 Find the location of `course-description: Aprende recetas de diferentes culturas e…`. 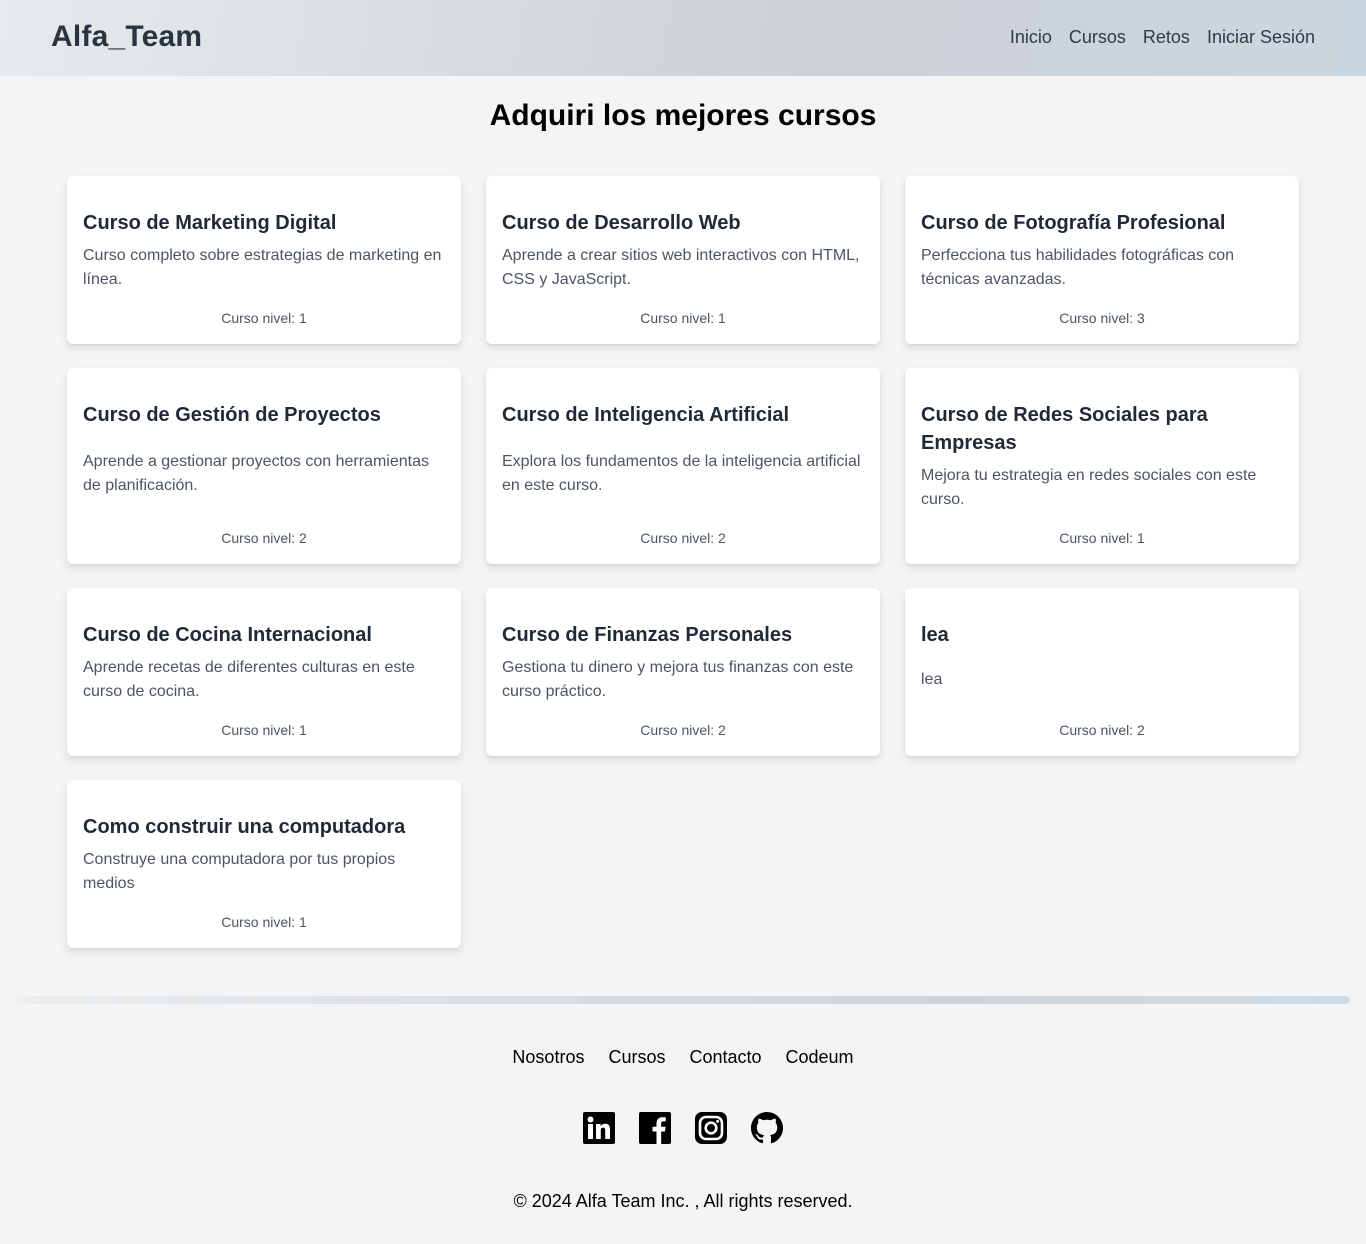

course-description: Aprende recetas de diferentes culturas e… is located at coordinates (249, 679).